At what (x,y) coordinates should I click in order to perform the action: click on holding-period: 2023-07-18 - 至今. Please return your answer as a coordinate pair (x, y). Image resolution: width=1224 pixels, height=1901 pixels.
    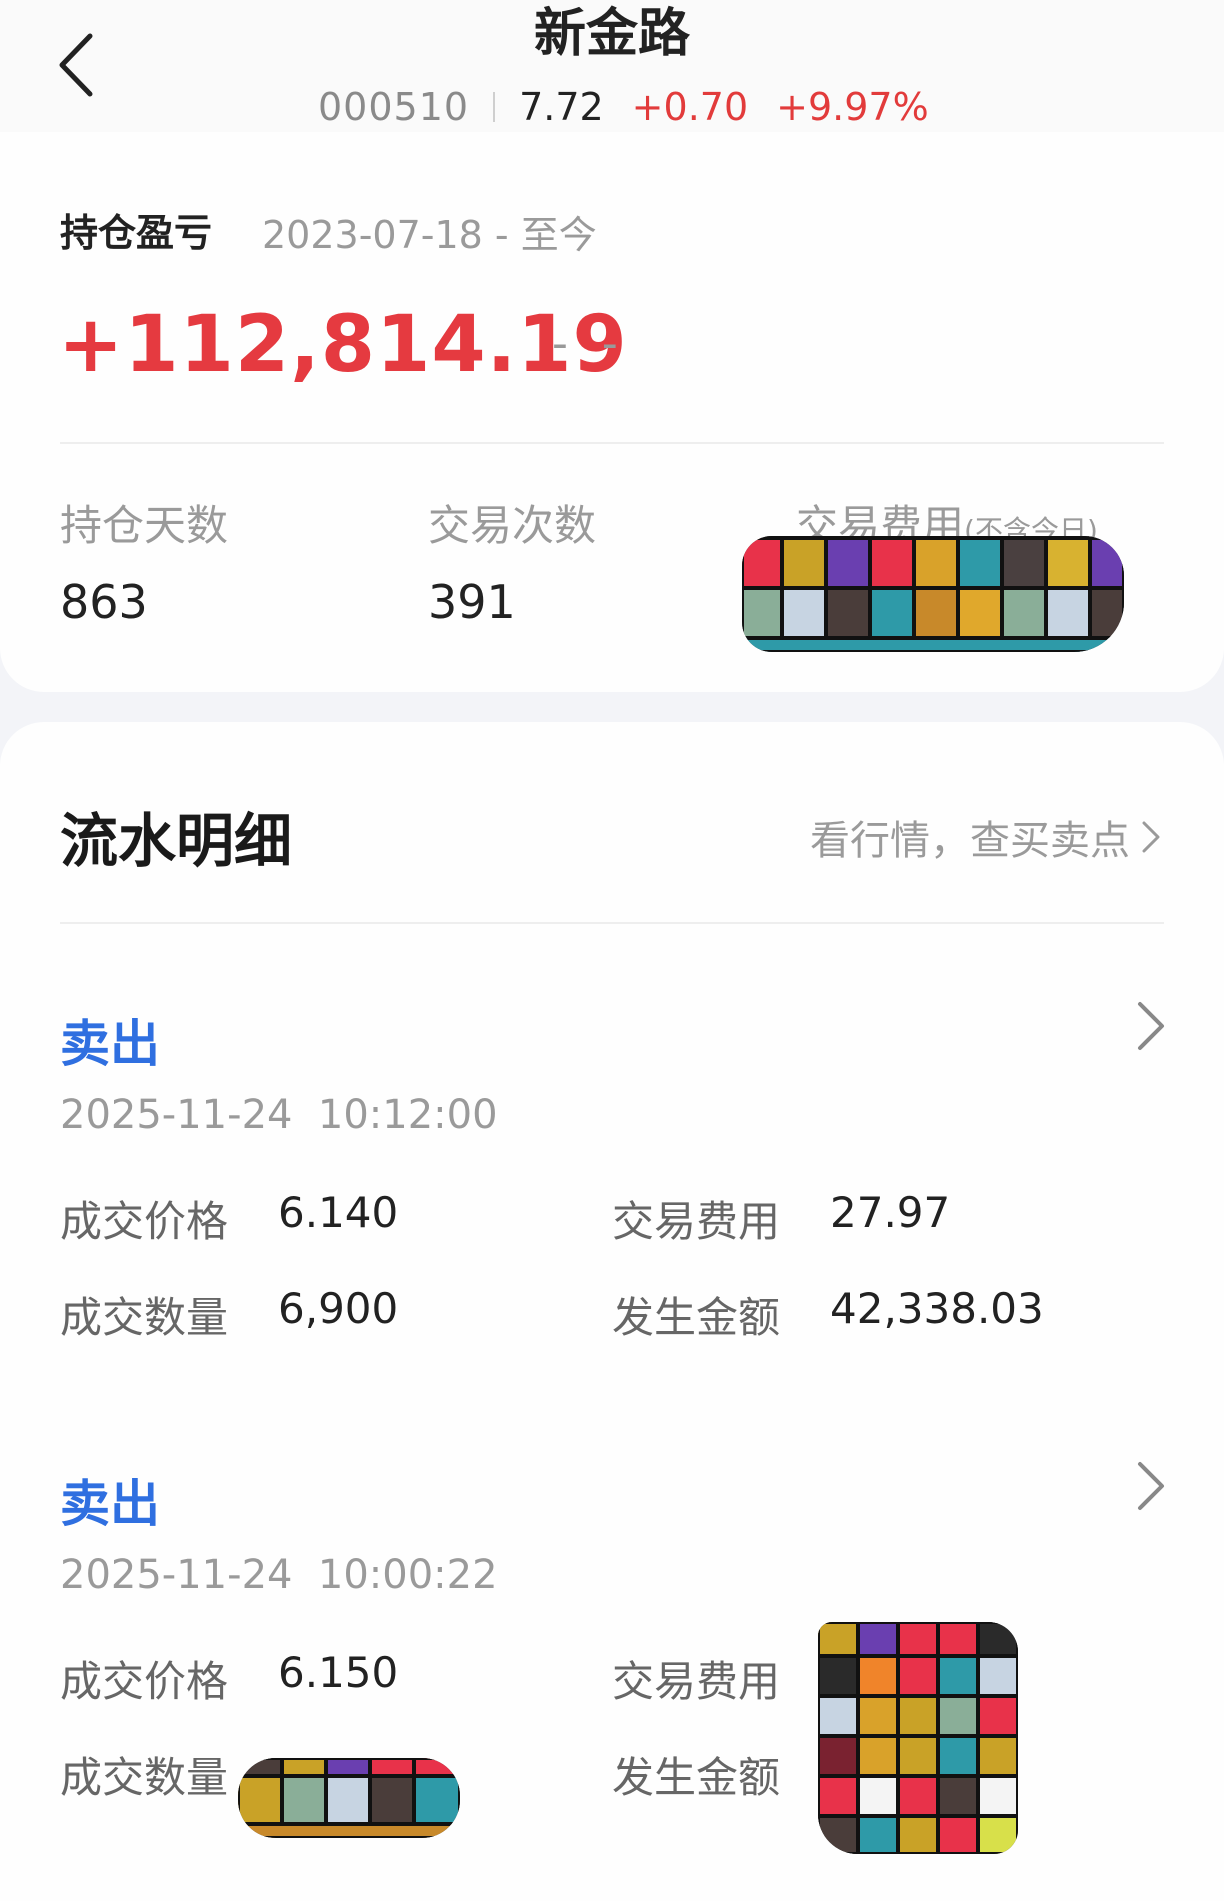
    Looking at the image, I should click on (429, 235).